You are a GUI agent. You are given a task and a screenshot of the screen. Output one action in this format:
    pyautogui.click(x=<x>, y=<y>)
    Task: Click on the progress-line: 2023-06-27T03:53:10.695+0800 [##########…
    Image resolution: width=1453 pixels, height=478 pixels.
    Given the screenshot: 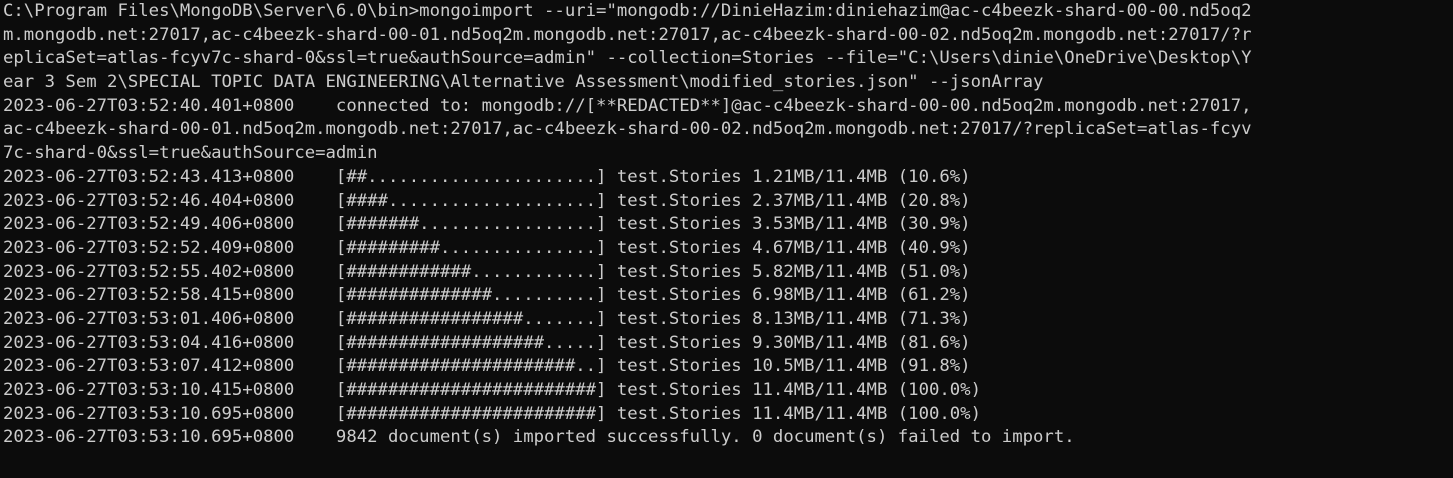 What is the action you would take?
    pyautogui.click(x=492, y=413)
    